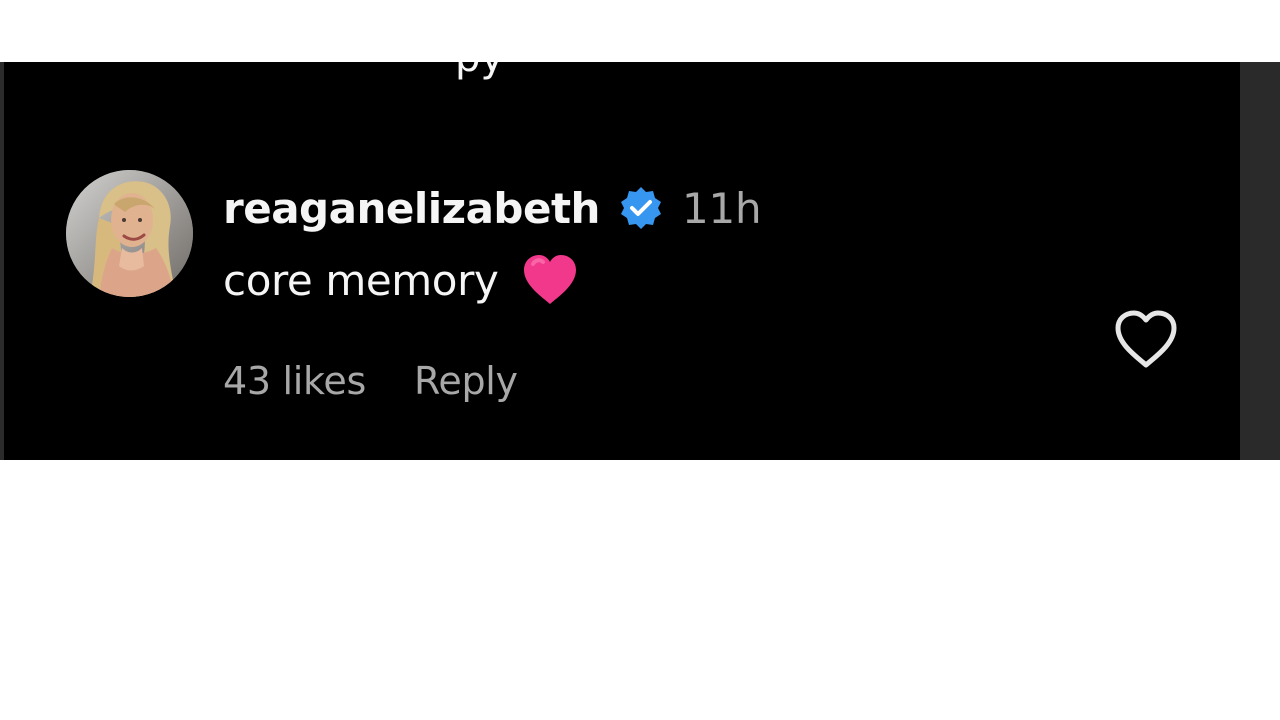 The image size is (1280, 720). I want to click on avatar-image, so click(129, 233).